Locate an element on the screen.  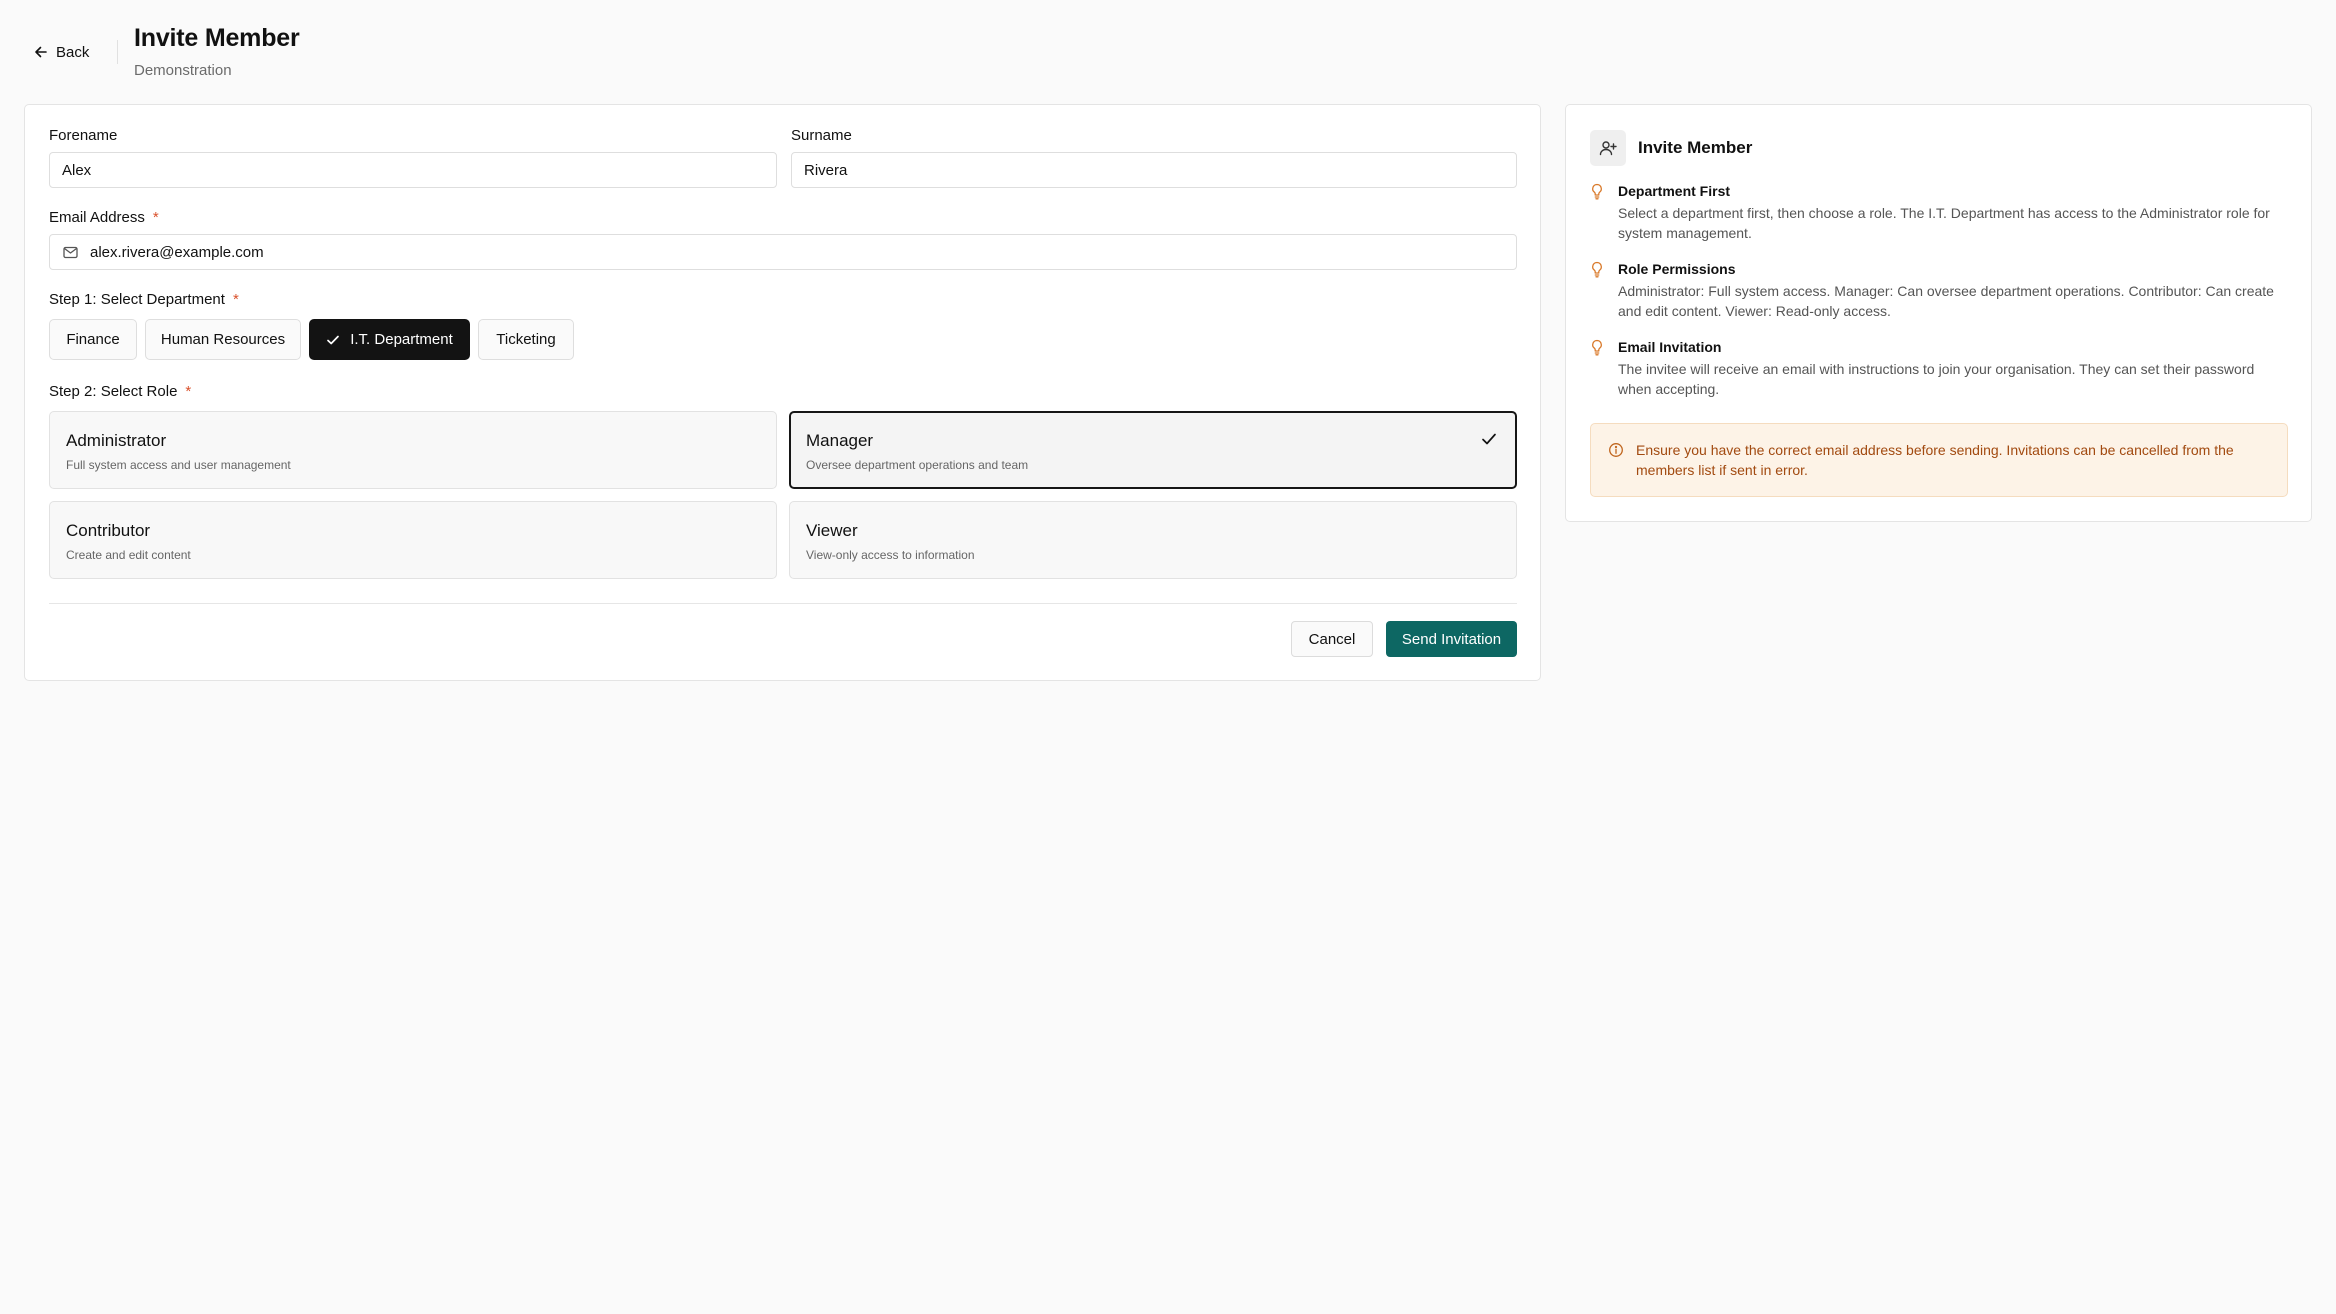
form-divider is located at coordinates (783, 603).